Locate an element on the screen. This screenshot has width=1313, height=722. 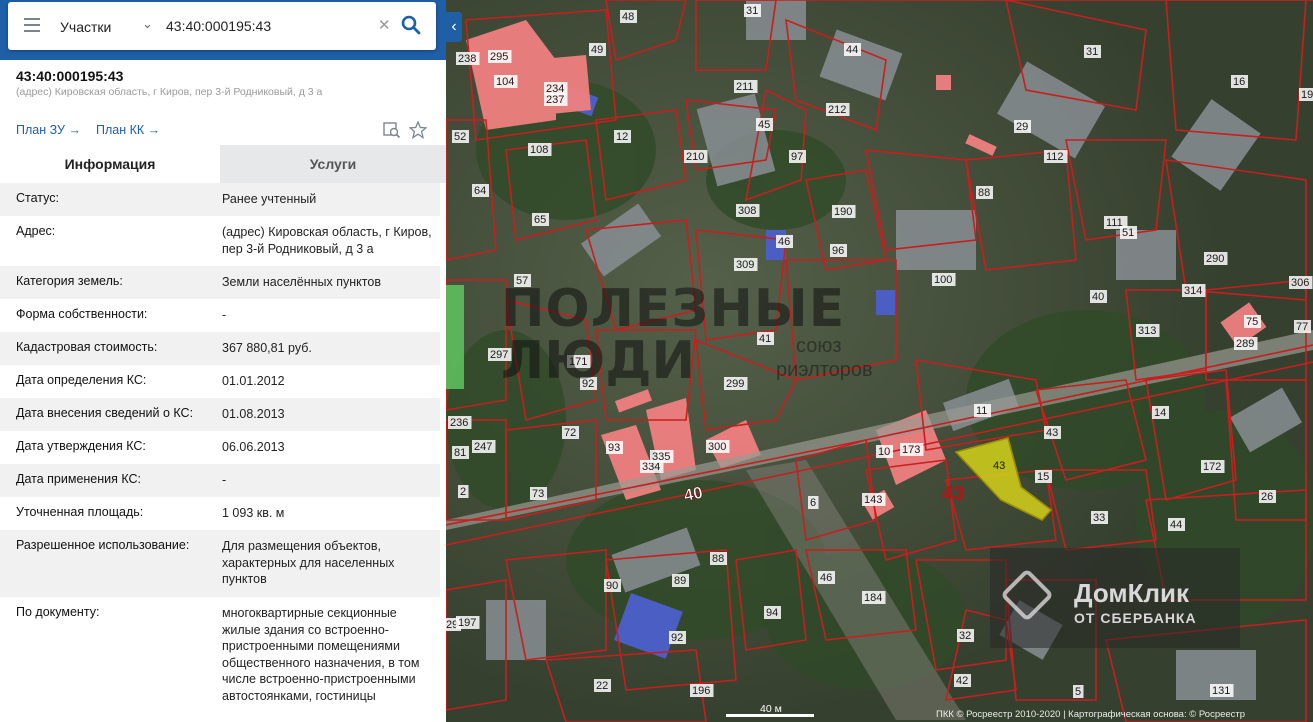
parcel-label: 172 is located at coordinates (1212, 467).